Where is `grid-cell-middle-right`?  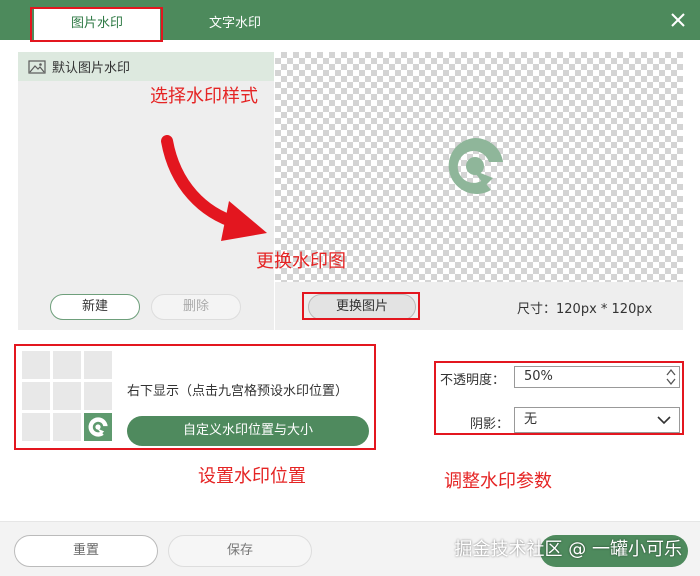
grid-cell-middle-right is located at coordinates (98, 396).